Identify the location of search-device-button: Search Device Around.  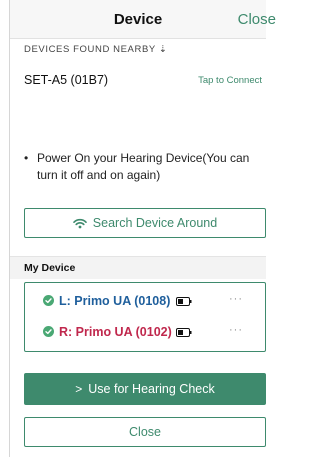
(145, 223).